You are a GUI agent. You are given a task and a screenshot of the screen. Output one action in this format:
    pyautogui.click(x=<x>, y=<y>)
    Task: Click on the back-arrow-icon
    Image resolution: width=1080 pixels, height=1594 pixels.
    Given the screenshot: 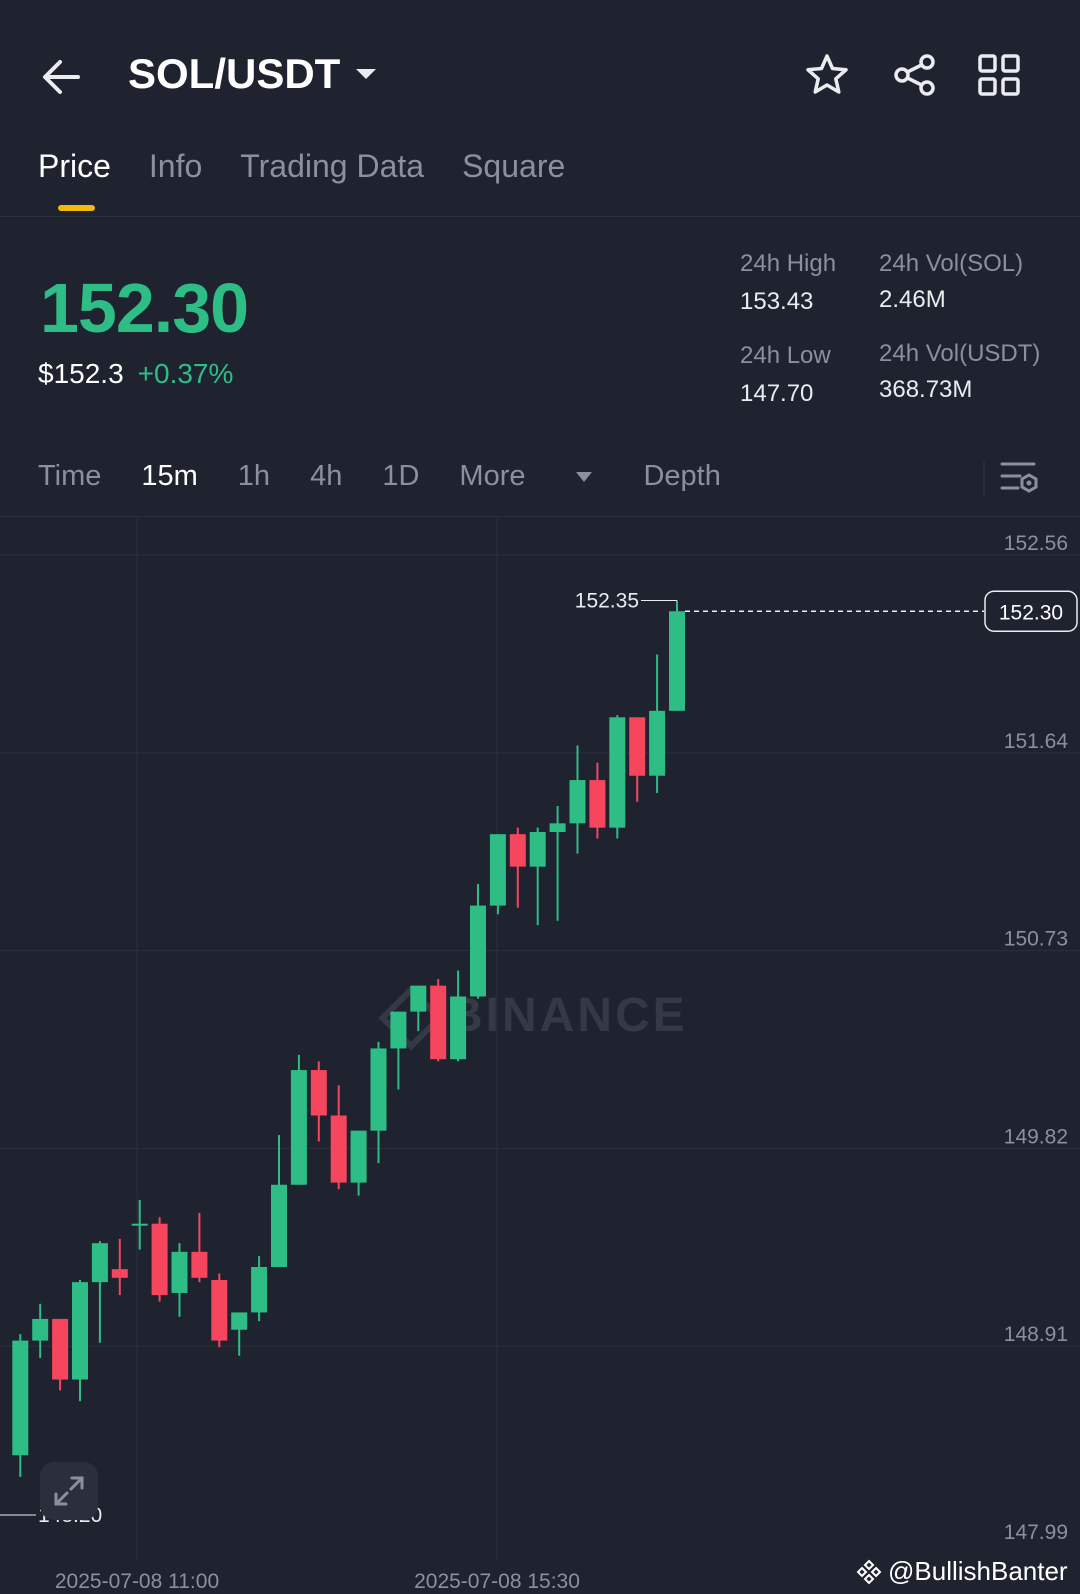 What is the action you would take?
    pyautogui.click(x=61, y=77)
    